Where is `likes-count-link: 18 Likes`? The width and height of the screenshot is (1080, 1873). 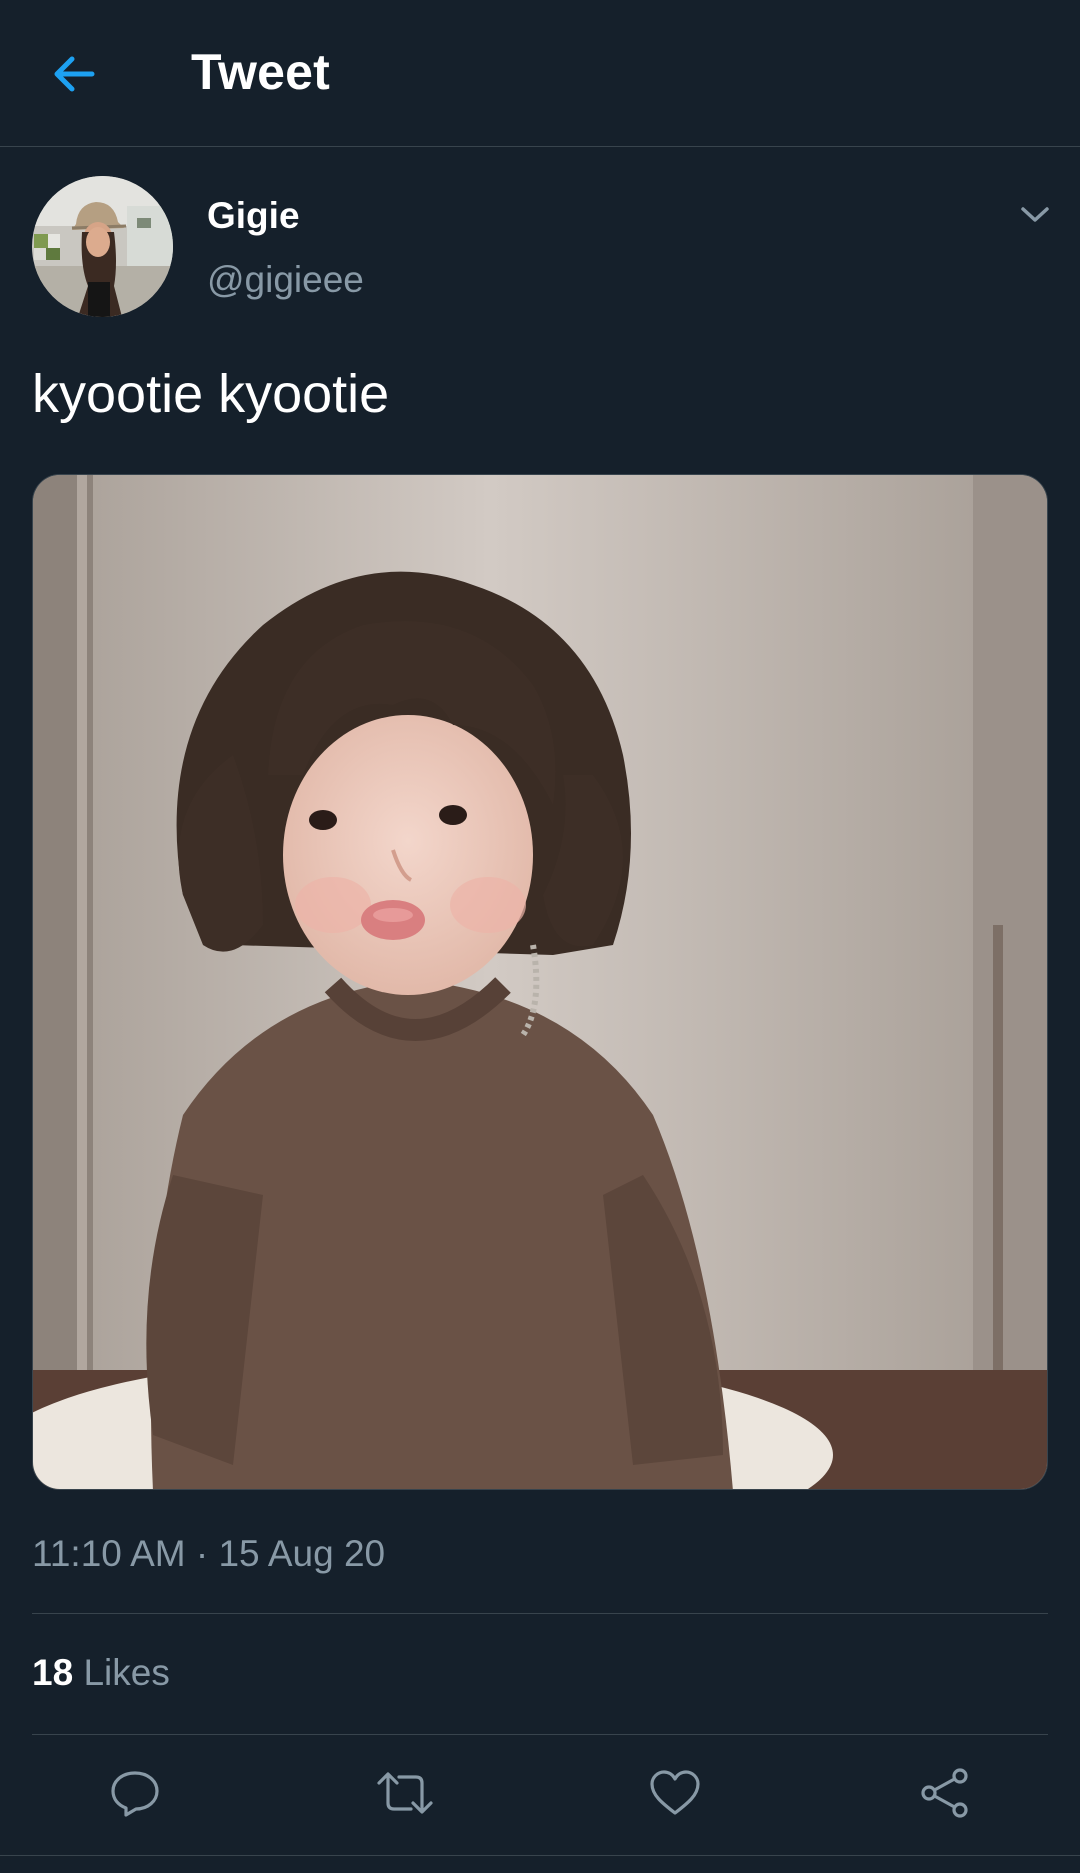 likes-count-link: 18 Likes is located at coordinates (101, 1673).